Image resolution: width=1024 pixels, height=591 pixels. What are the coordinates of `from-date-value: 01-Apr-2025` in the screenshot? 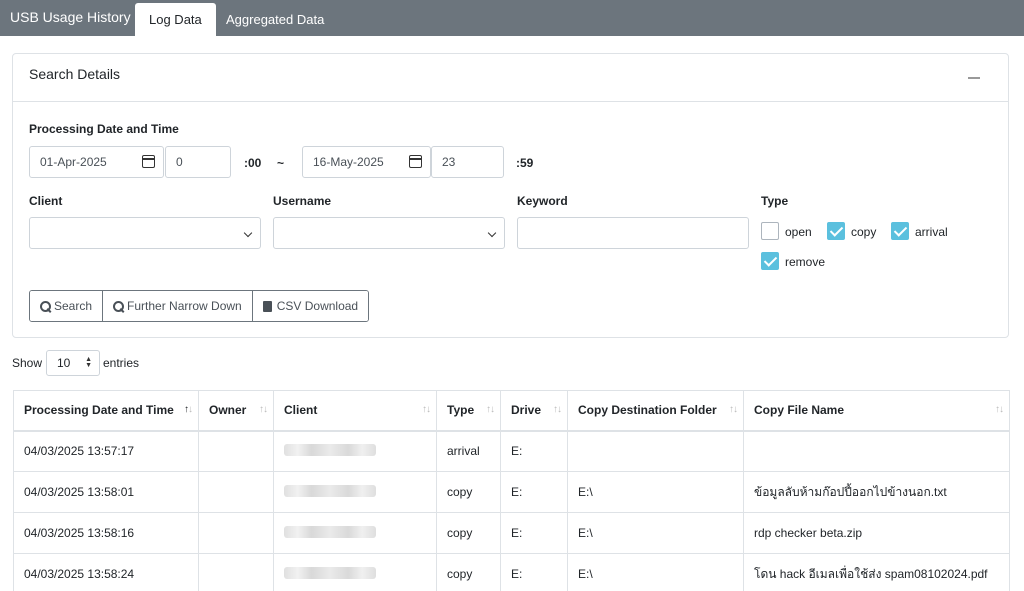 It's located at (73, 162).